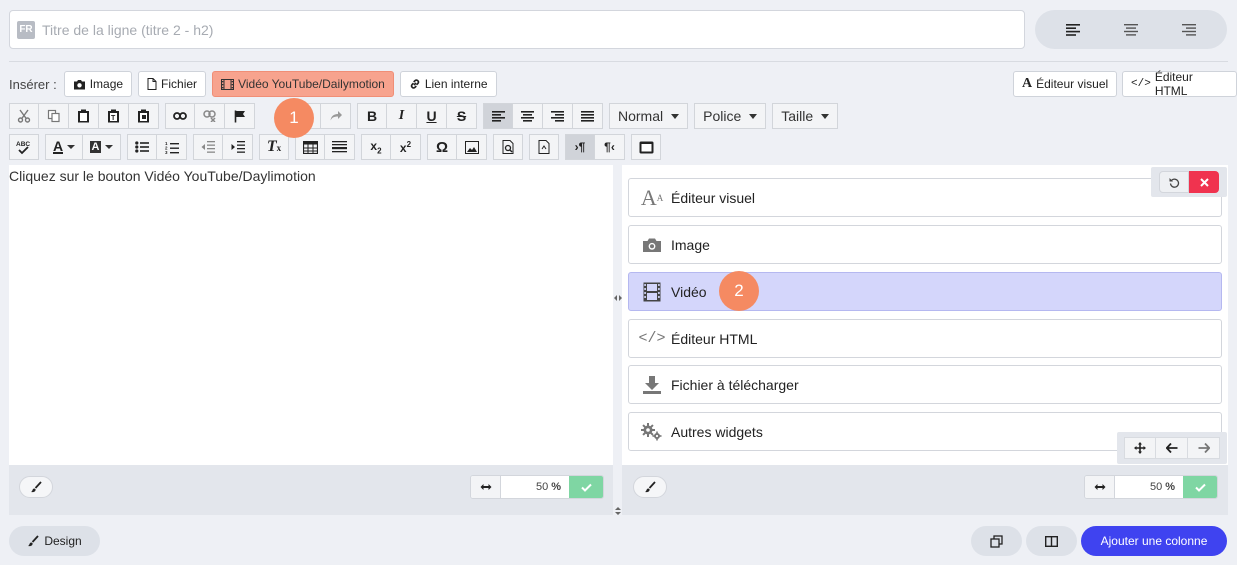 This screenshot has width=1237, height=565. I want to click on widget-visual-editor: AA Éditeur visuel, so click(925, 197).